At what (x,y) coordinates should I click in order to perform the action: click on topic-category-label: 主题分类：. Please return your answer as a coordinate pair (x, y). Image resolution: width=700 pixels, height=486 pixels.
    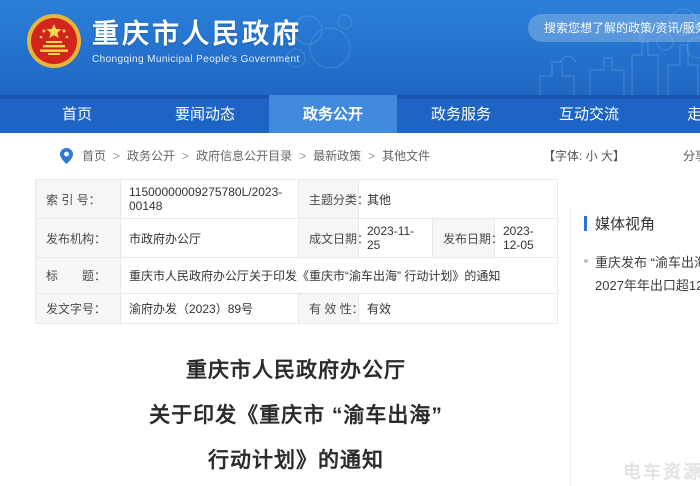
    Looking at the image, I should click on (333, 199).